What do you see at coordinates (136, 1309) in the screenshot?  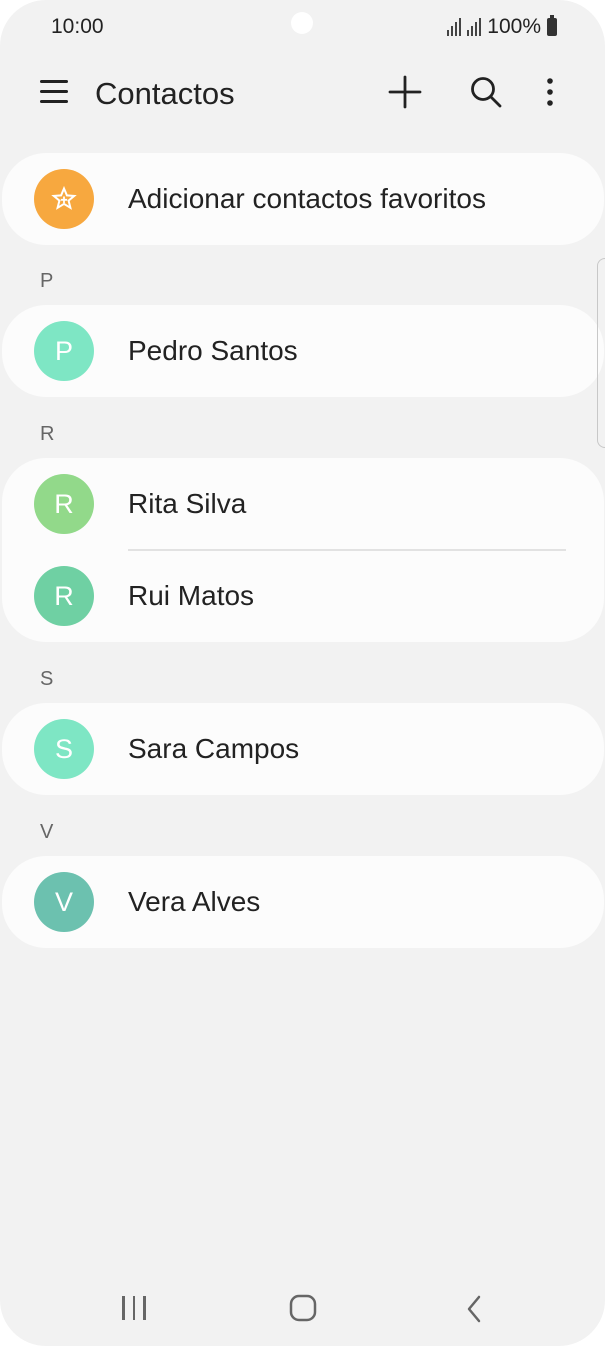 I see `recent-apps-icon` at bounding box center [136, 1309].